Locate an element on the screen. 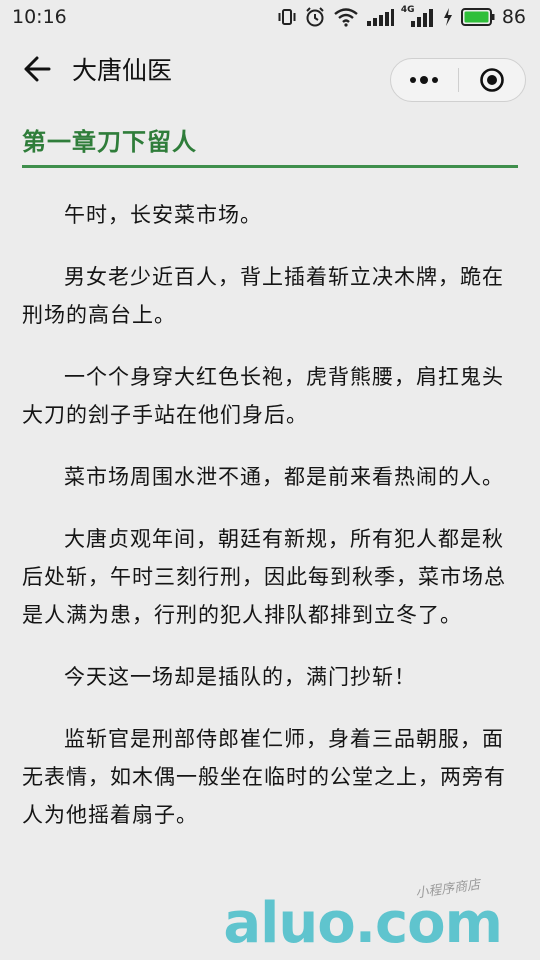 This screenshot has height=960, width=540. watermark-logo: aluo.com is located at coordinates (363, 923).